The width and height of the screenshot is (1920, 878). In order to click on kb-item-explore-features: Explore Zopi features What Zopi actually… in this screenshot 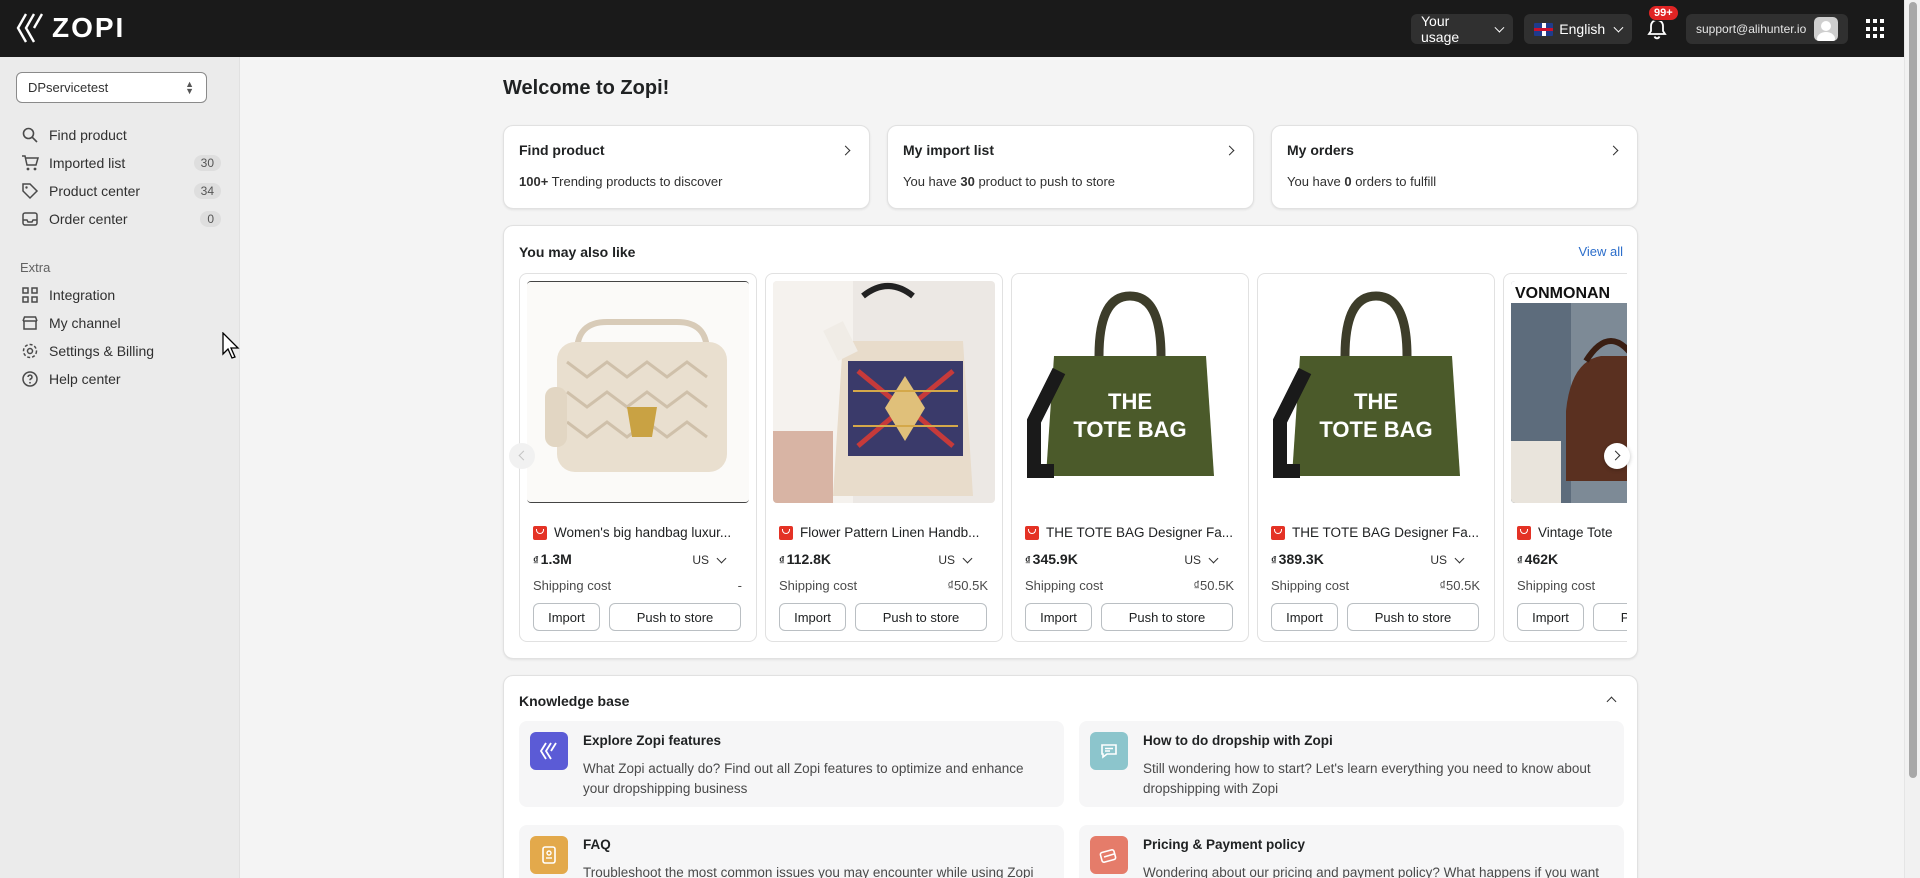, I will do `click(791, 764)`.